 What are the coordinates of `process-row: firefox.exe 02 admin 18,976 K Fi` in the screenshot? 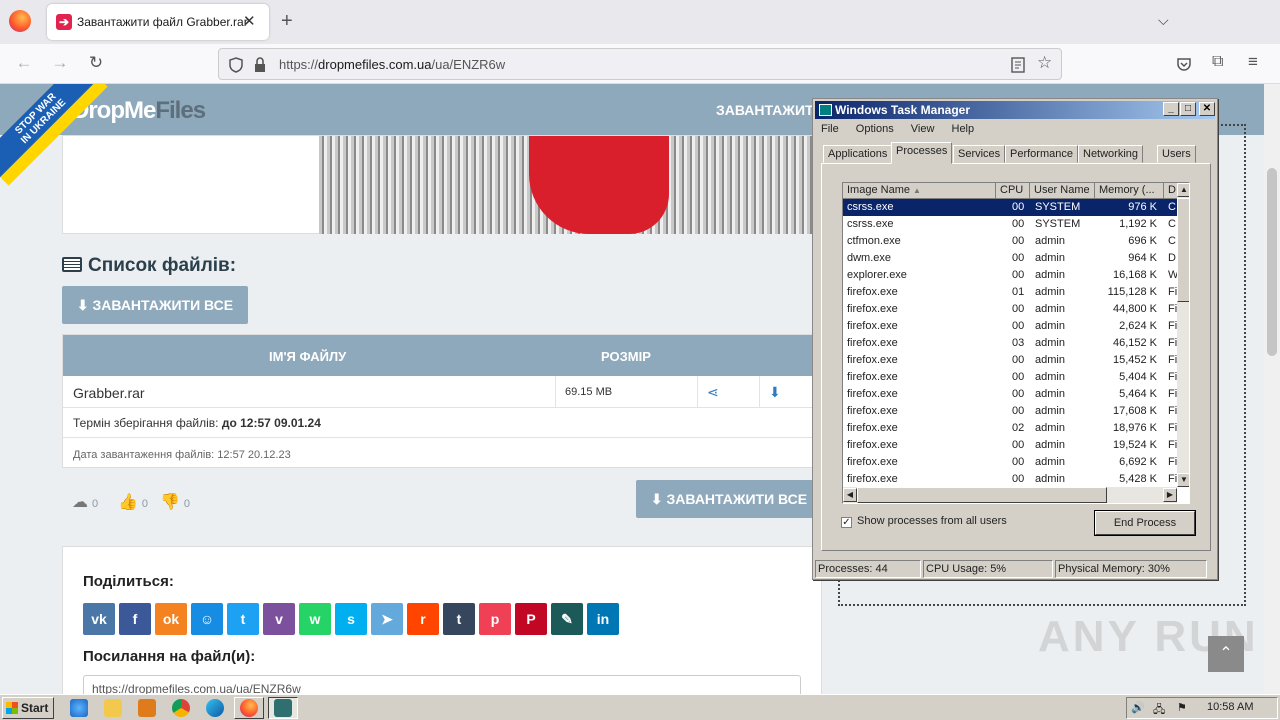 It's located at (1010, 428).